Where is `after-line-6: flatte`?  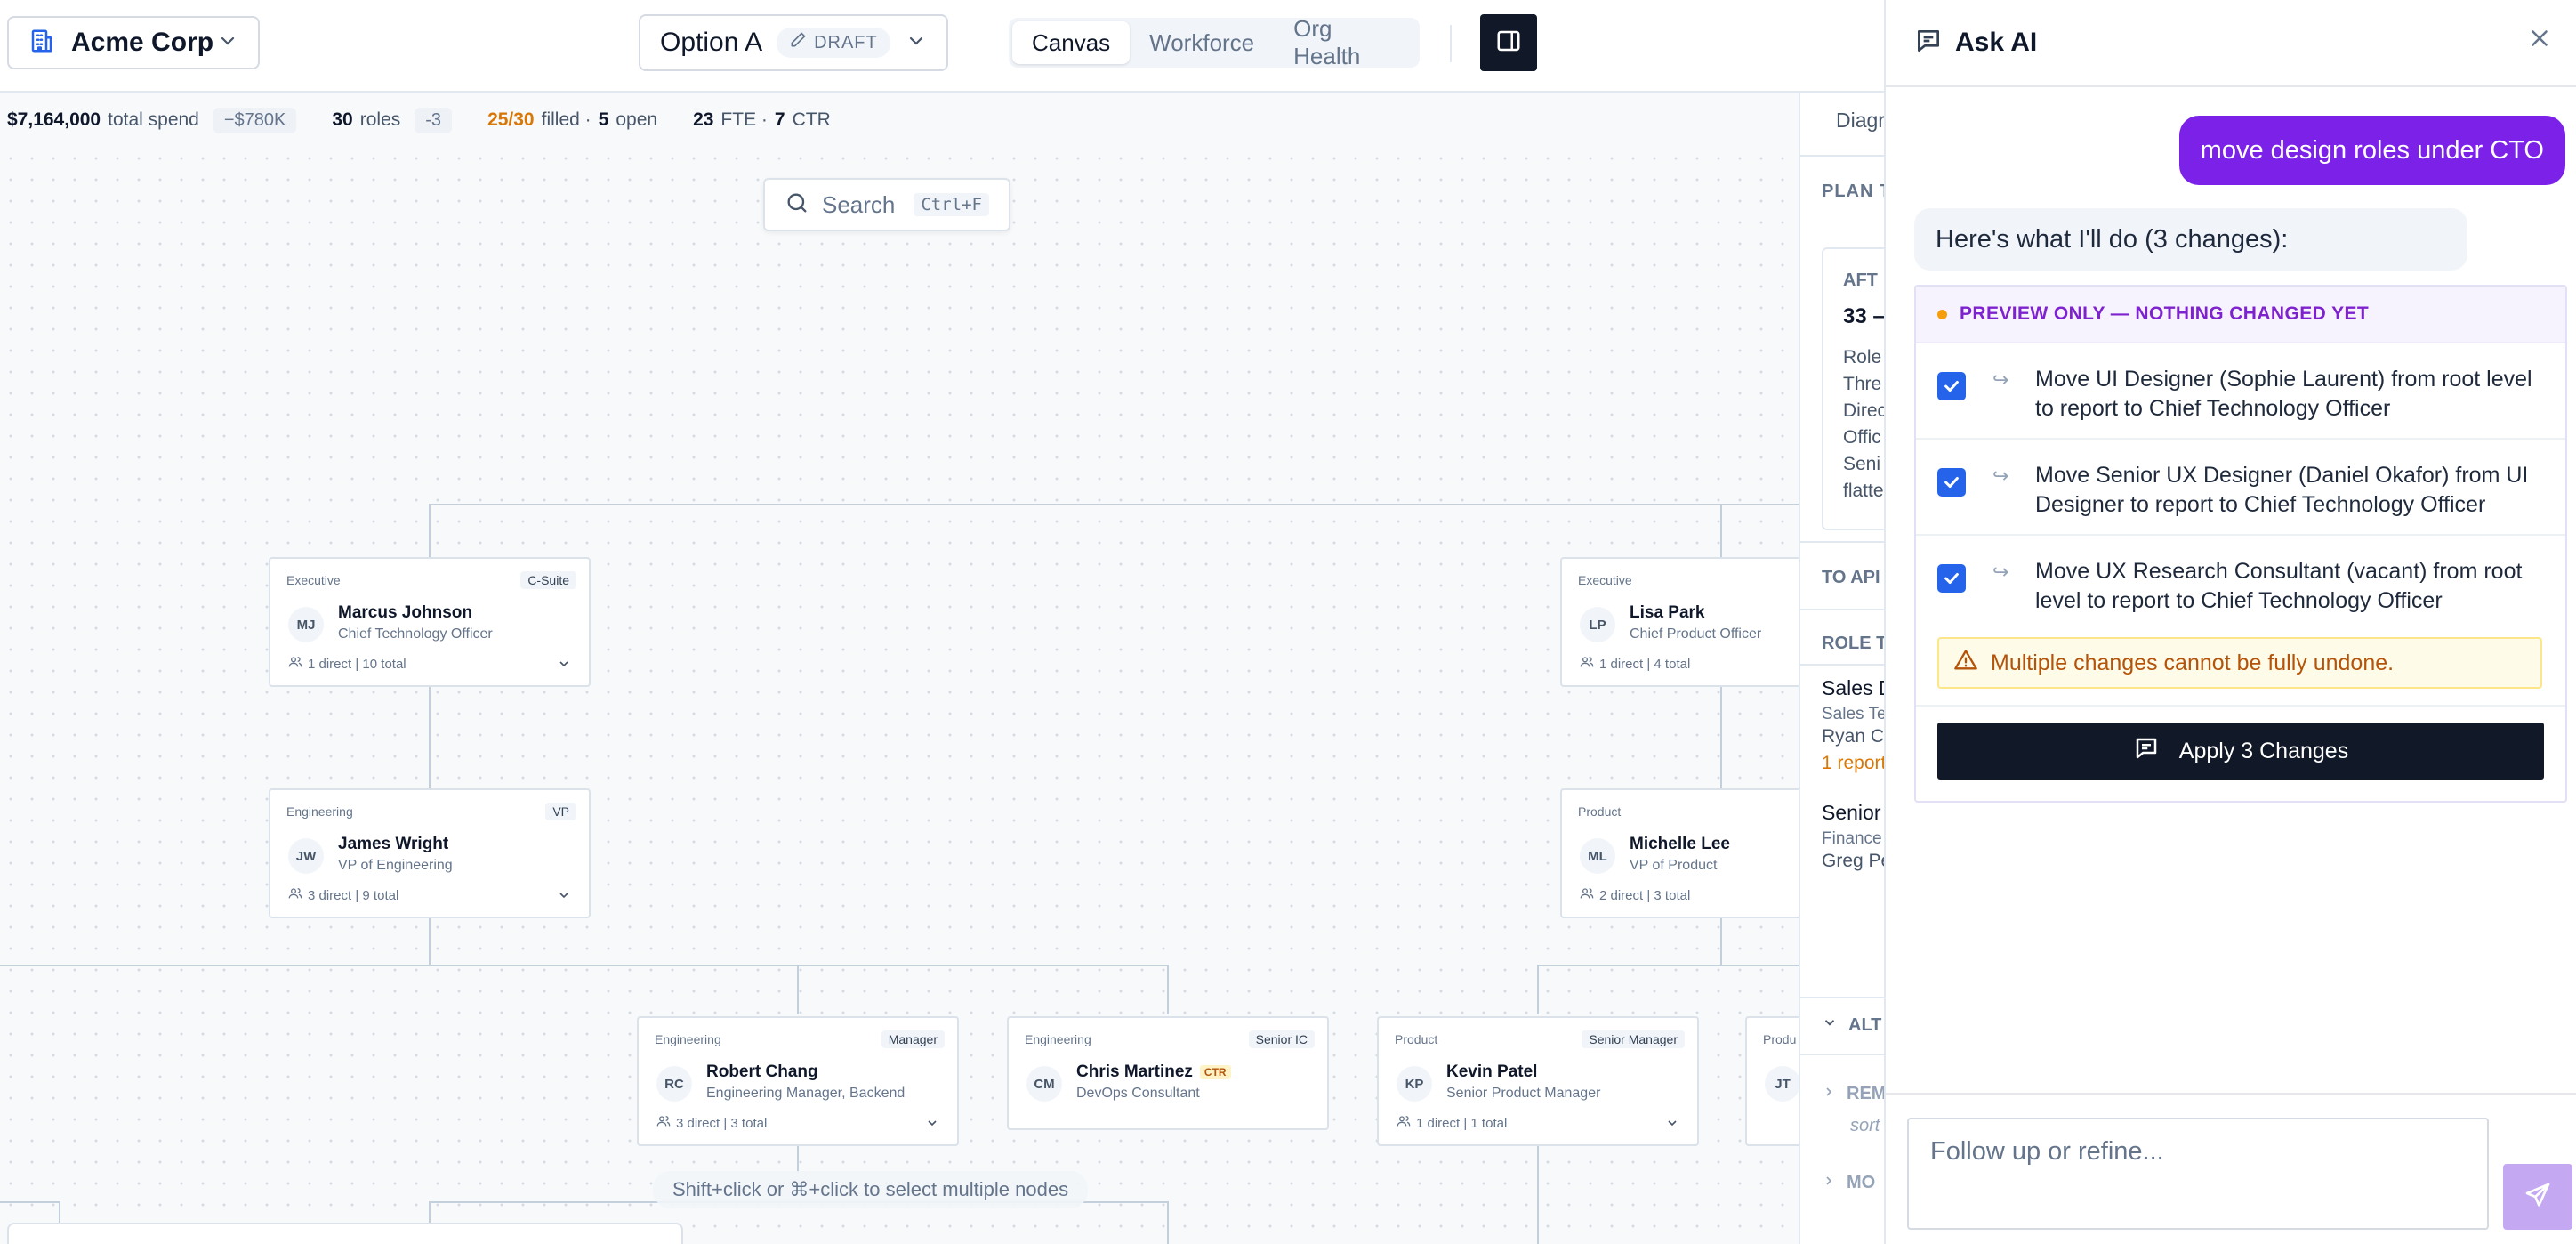
after-line-6: flatte is located at coordinates (1863, 491).